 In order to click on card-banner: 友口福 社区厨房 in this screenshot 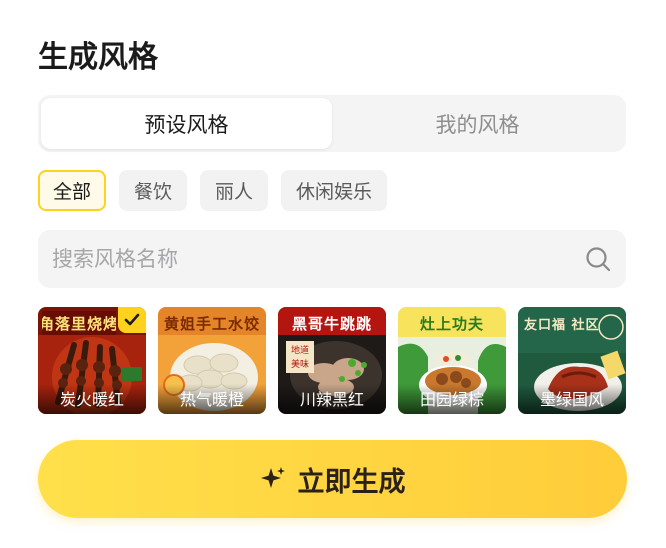, I will do `click(562, 325)`.